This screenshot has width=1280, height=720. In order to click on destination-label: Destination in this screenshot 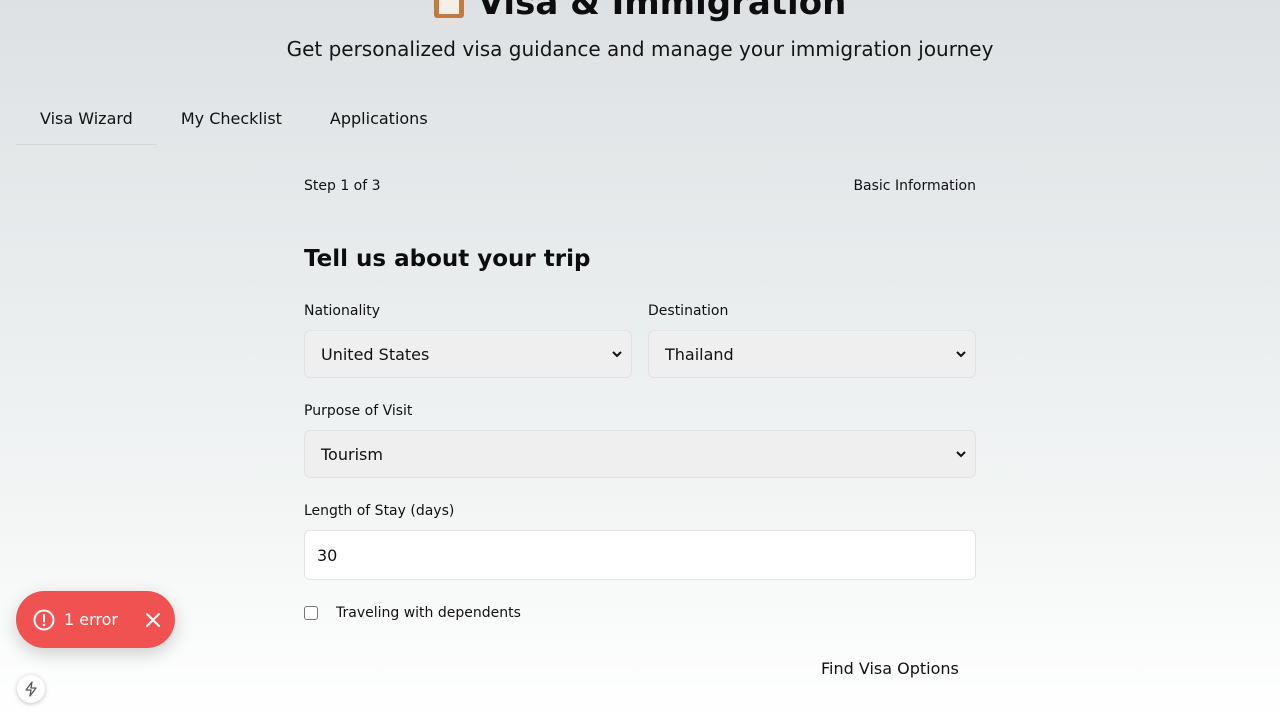, I will do `click(688, 311)`.